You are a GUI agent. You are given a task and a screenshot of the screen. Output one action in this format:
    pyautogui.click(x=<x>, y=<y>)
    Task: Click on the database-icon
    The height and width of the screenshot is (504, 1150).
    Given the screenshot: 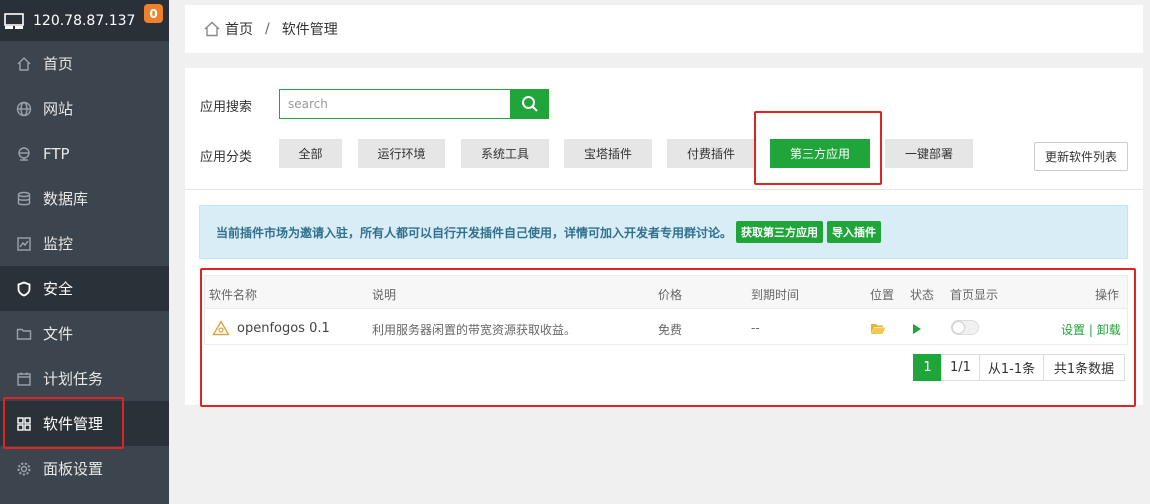 What is the action you would take?
    pyautogui.click(x=24, y=199)
    